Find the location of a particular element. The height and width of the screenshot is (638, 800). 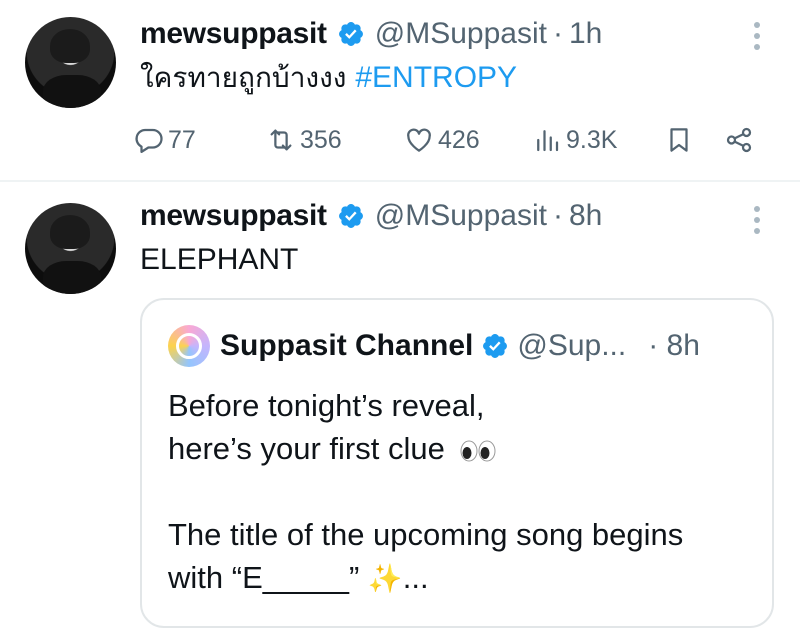

repost-count: 356 is located at coordinates (321, 139).